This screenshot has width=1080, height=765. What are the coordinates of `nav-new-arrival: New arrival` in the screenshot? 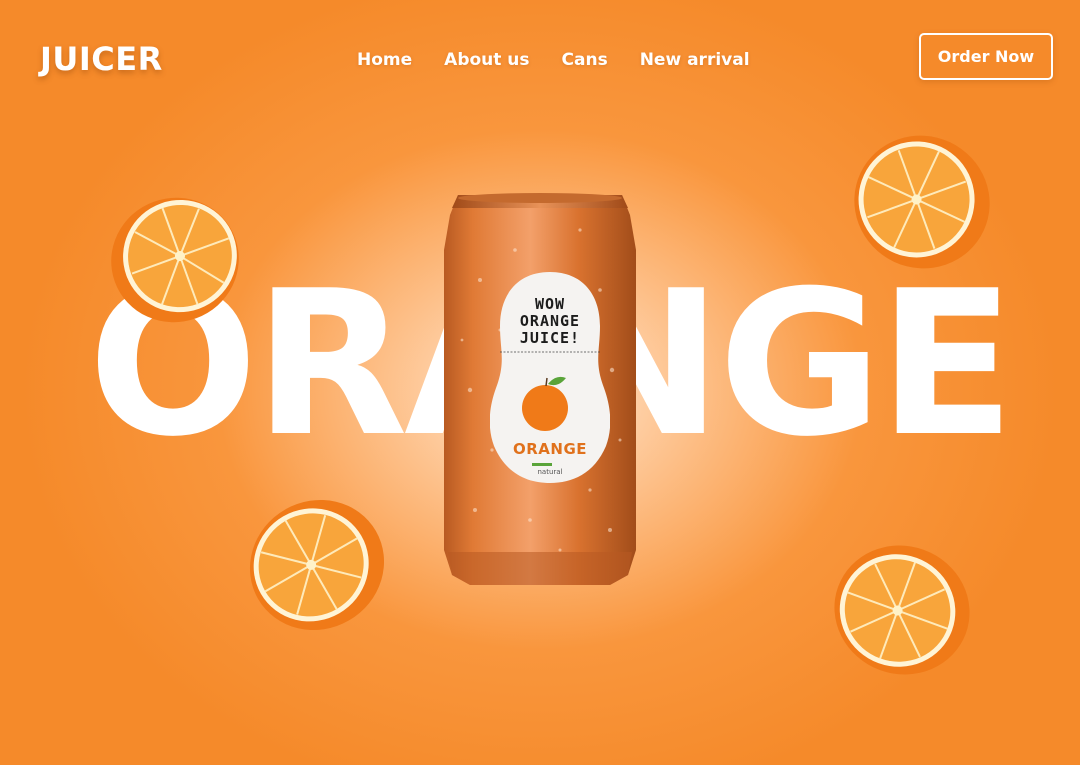 It's located at (695, 60).